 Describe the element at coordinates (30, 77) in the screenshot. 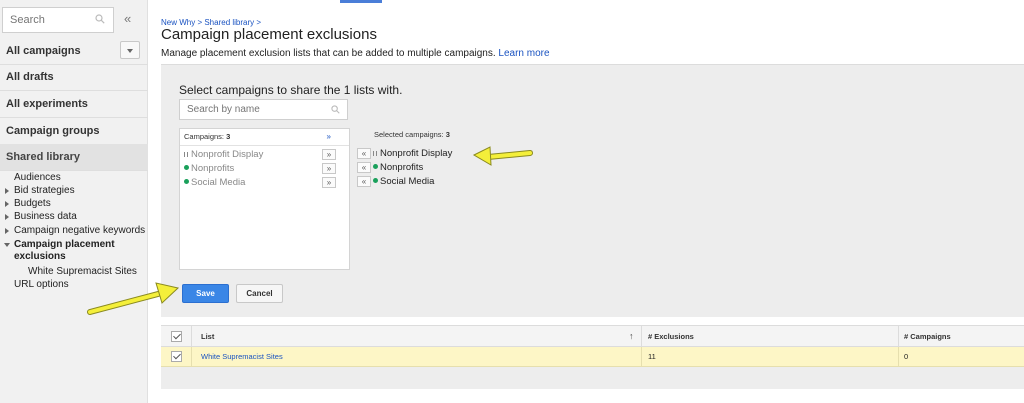

I see `nav-all-drafts-label: All drafts` at that location.